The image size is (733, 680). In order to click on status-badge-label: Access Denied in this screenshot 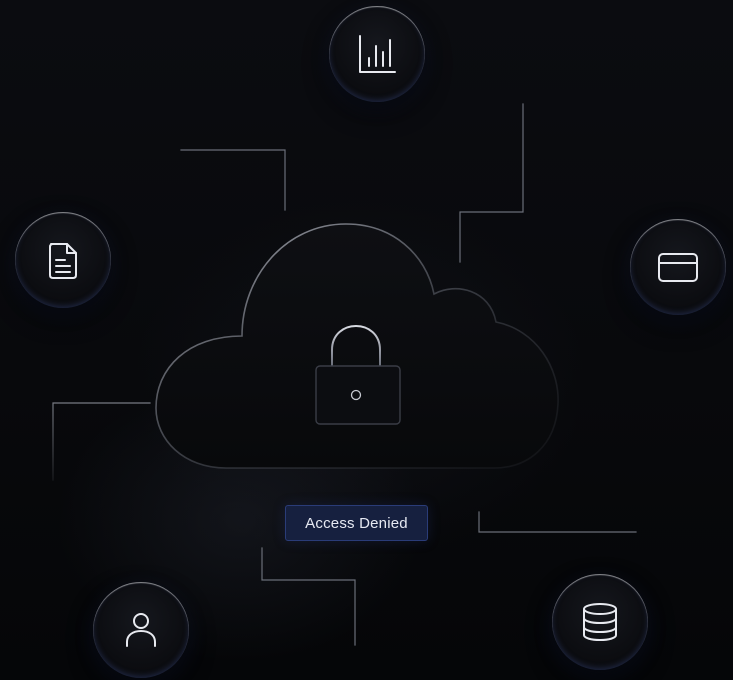, I will do `click(356, 523)`.